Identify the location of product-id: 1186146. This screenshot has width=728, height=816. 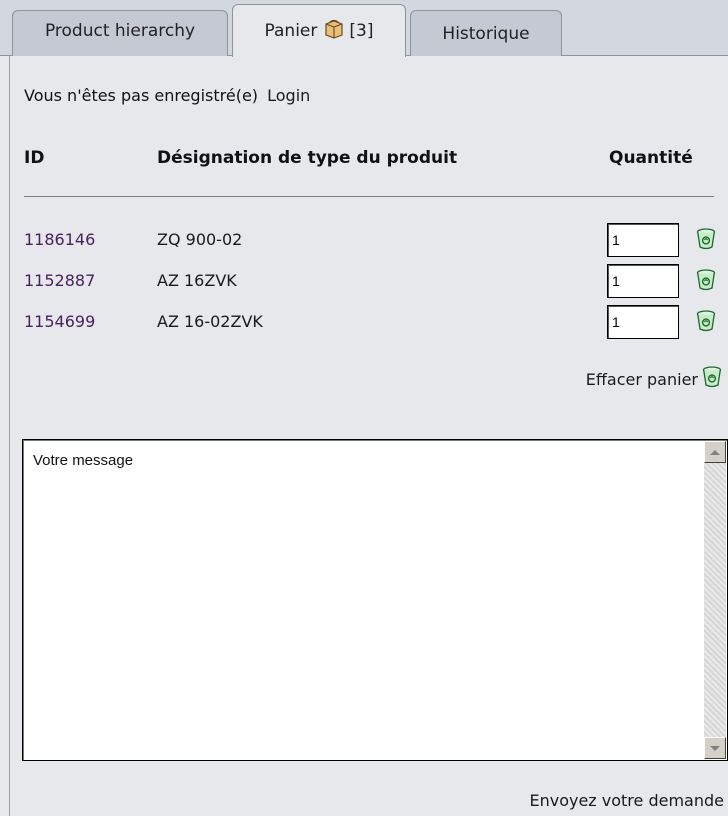
(60, 239).